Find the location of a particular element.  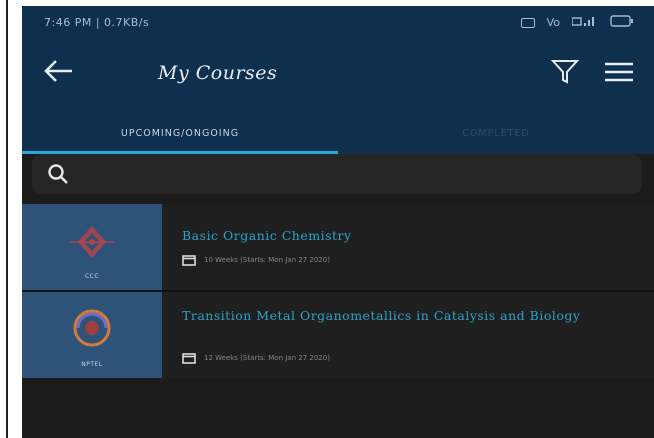

hamburger-menu-icon is located at coordinates (619, 72).